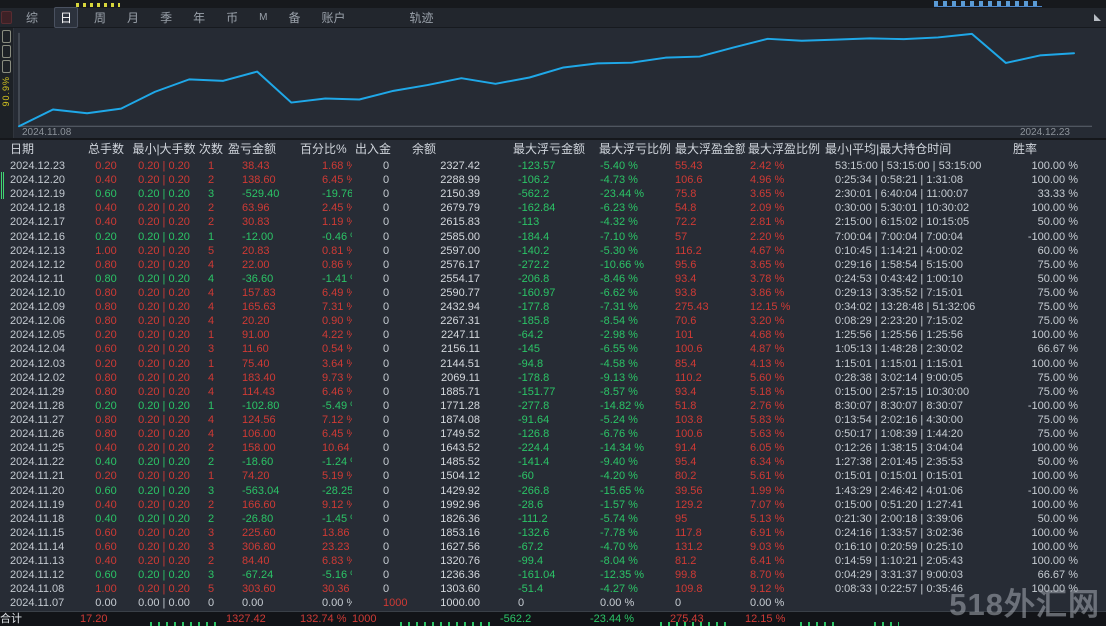 The width and height of the screenshot is (1106, 626). What do you see at coordinates (37, 561) in the screenshot?
I see `cell-date: 2024.11.13` at bounding box center [37, 561].